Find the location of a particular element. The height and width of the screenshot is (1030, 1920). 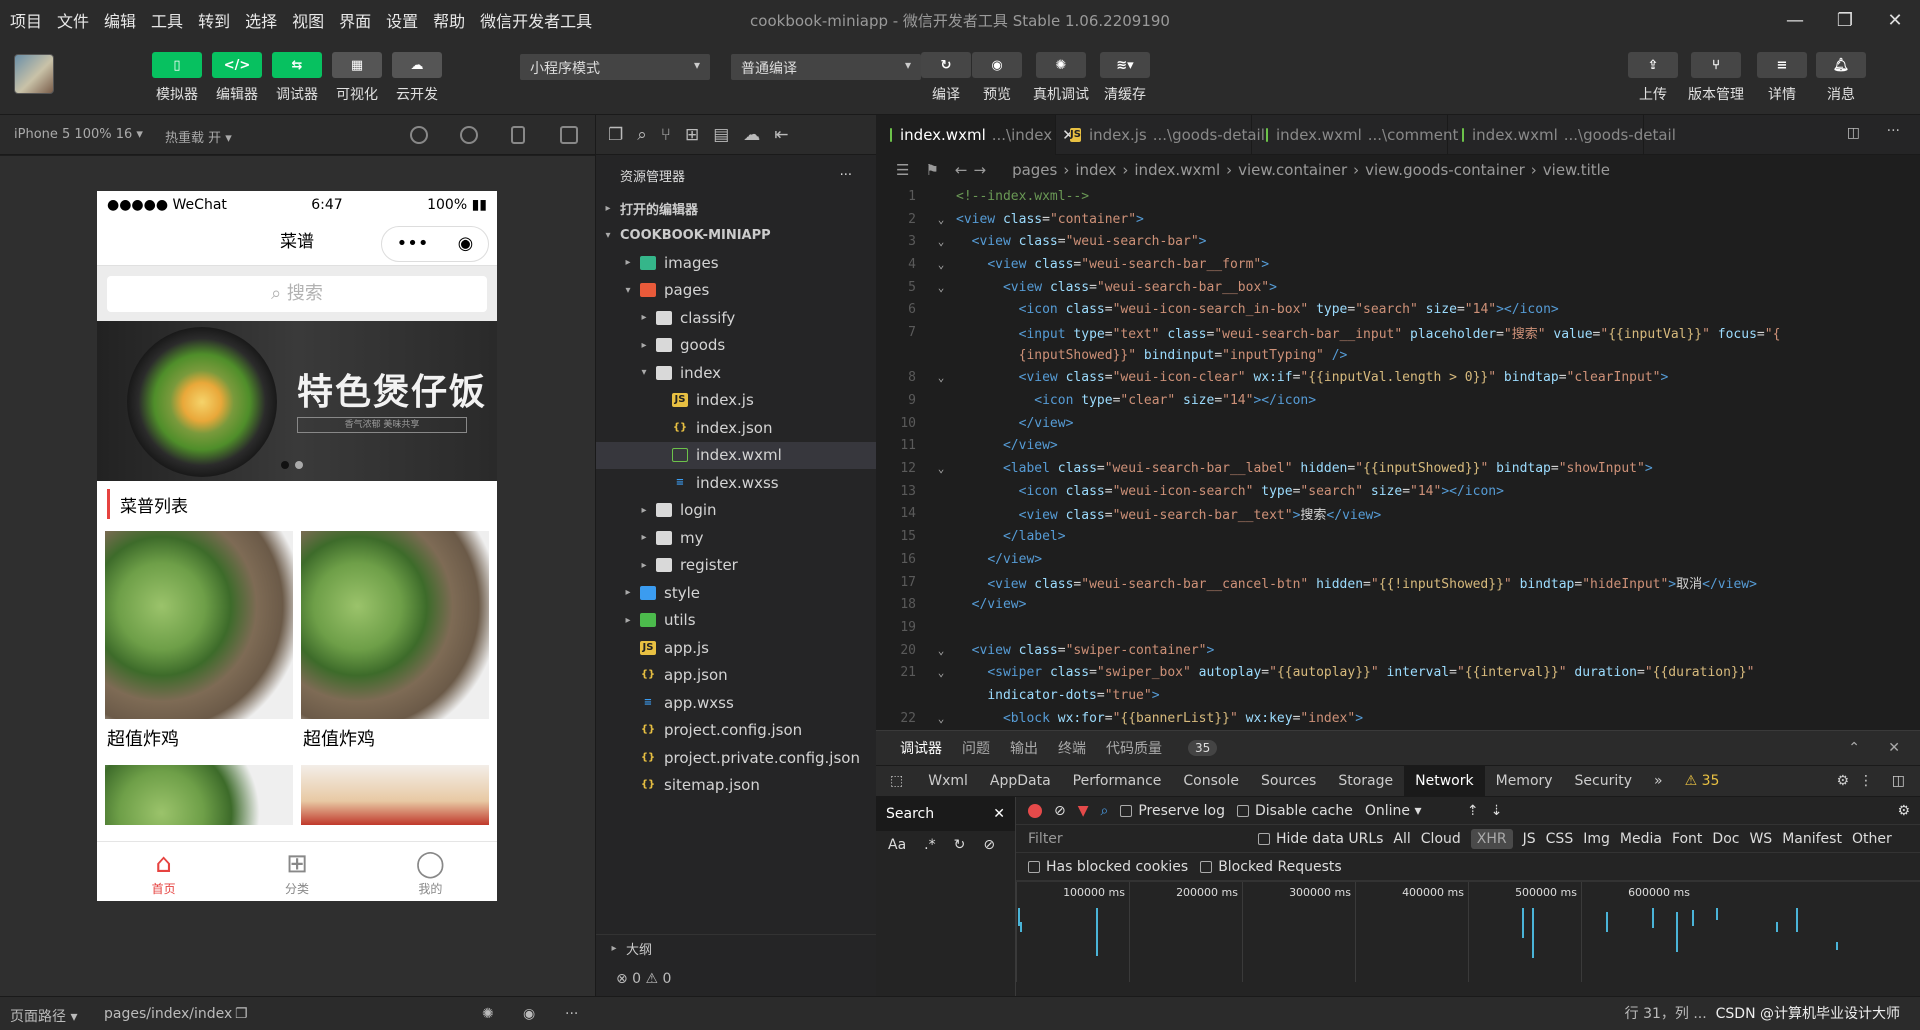

tree-item: ▾ index is located at coordinates (736, 373).